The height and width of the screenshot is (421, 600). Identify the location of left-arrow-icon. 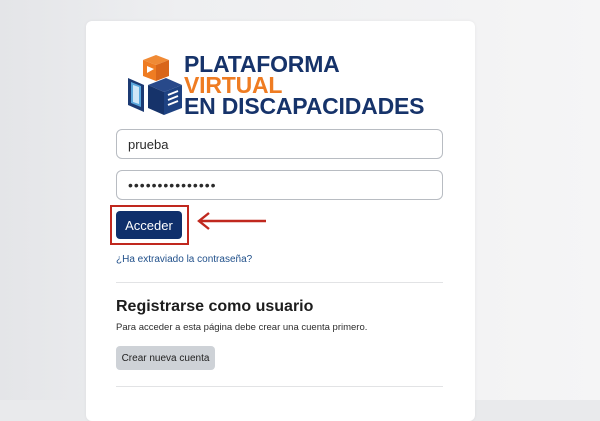
(231, 221).